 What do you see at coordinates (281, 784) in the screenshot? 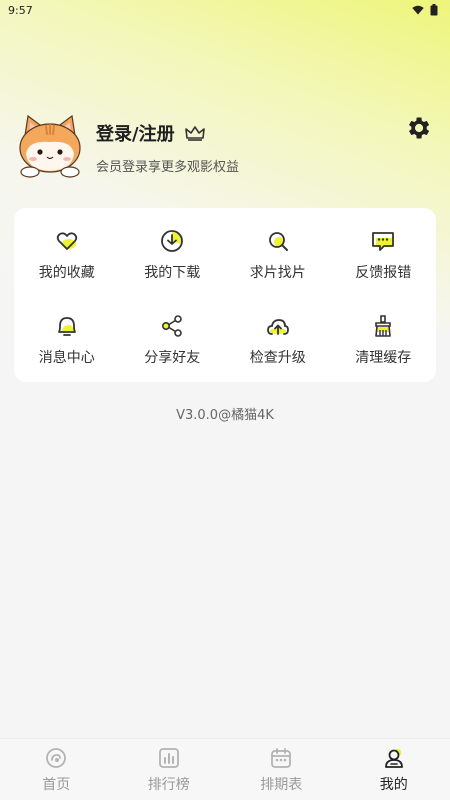
I see `tab-label: 排期表` at bounding box center [281, 784].